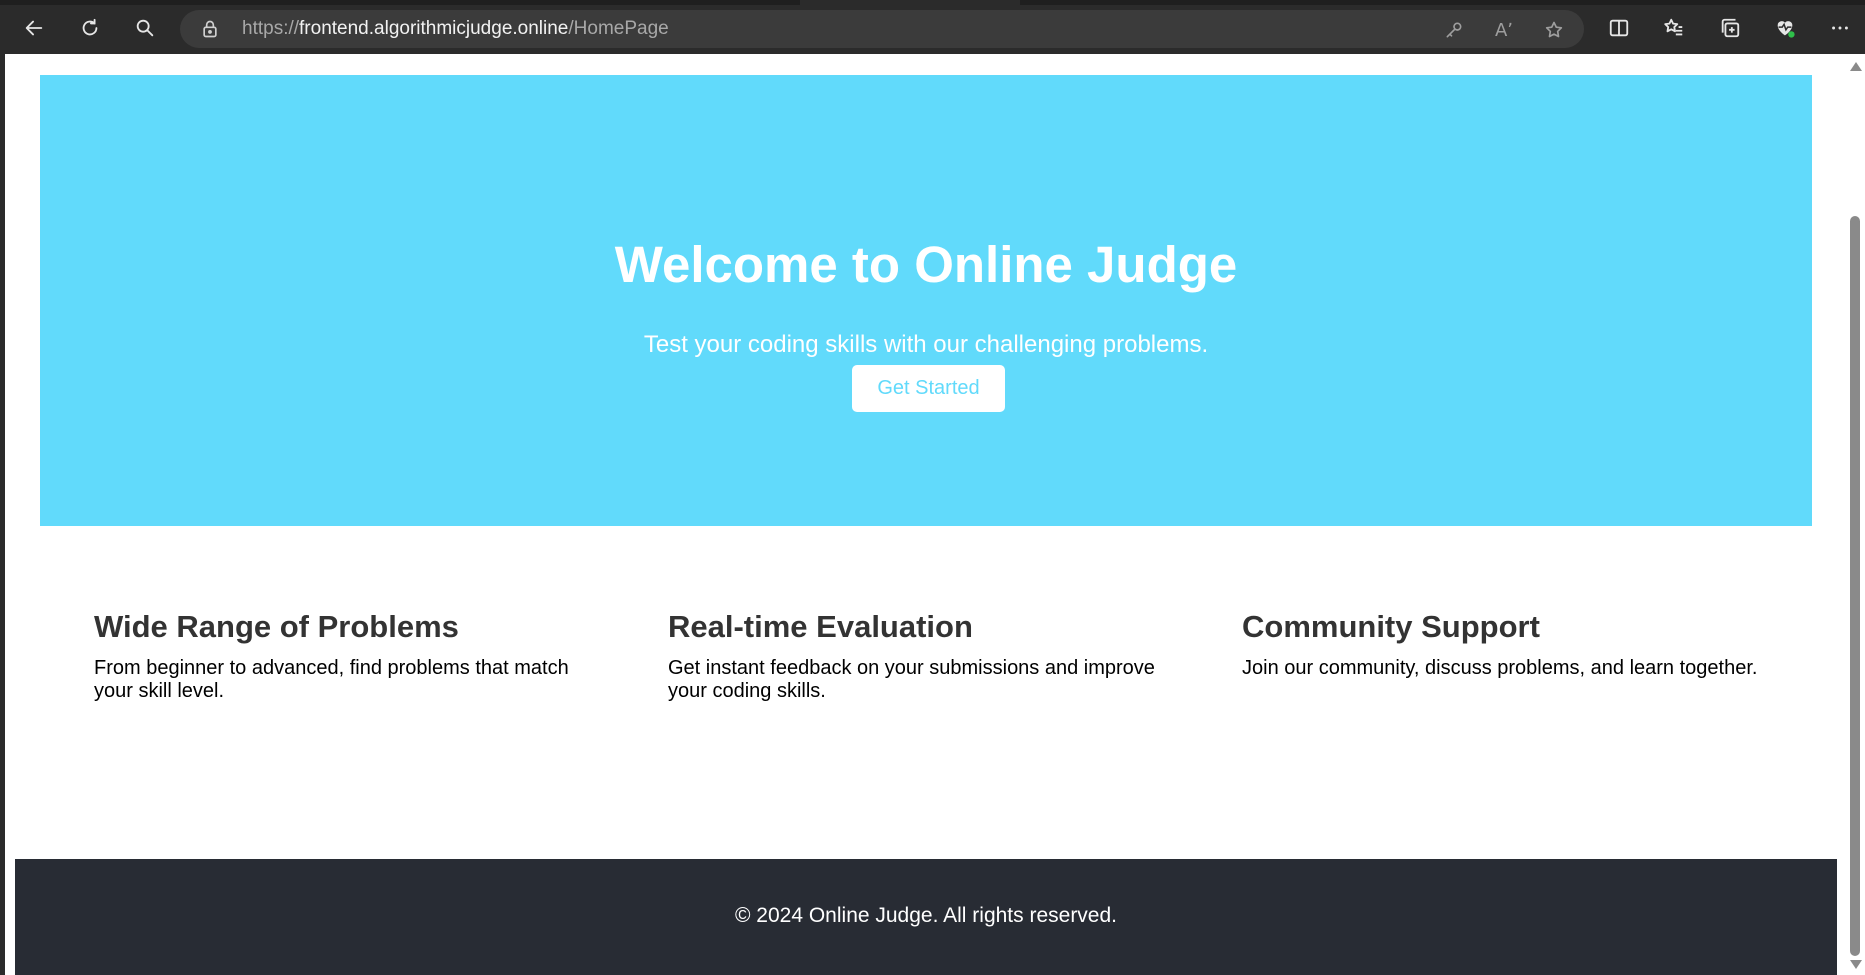  Describe the element at coordinates (1855, 586) in the screenshot. I see `scrollbar-thumb` at that location.